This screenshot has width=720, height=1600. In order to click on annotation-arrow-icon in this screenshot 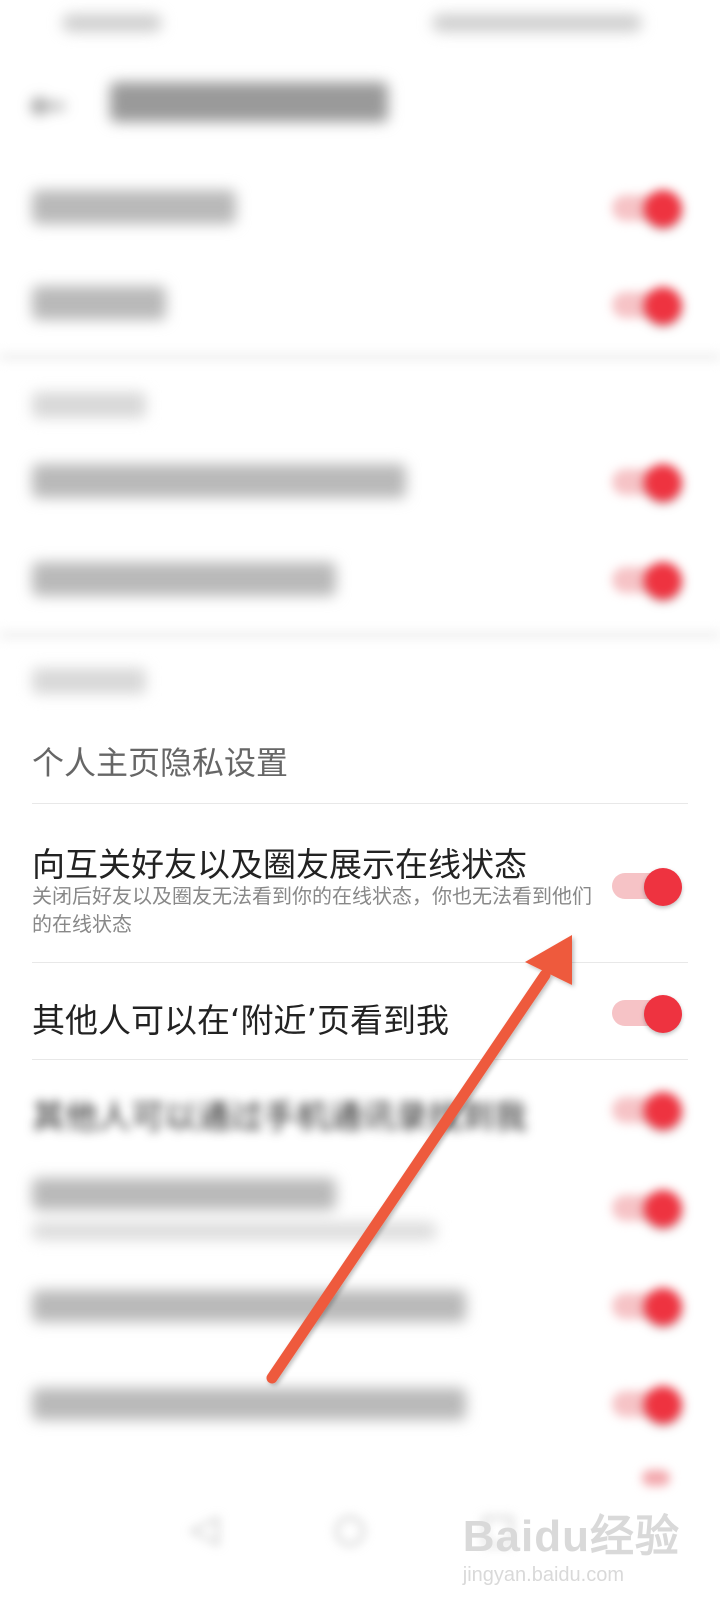, I will do `click(419, 1159)`.